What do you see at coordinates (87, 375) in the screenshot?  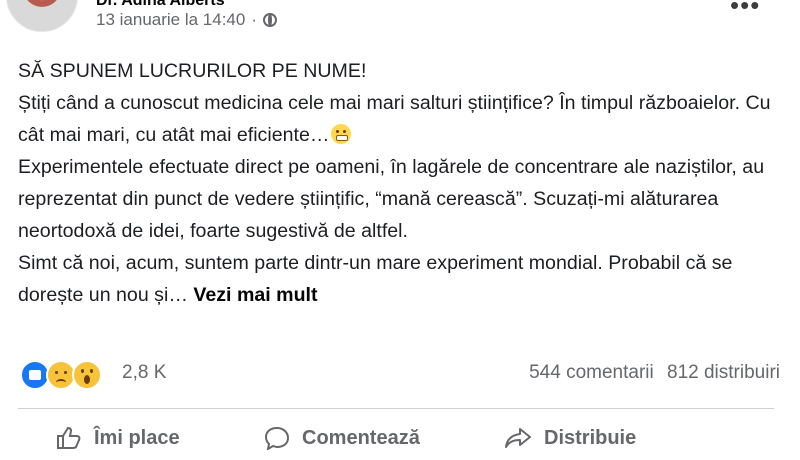 I see `wow-icon` at bounding box center [87, 375].